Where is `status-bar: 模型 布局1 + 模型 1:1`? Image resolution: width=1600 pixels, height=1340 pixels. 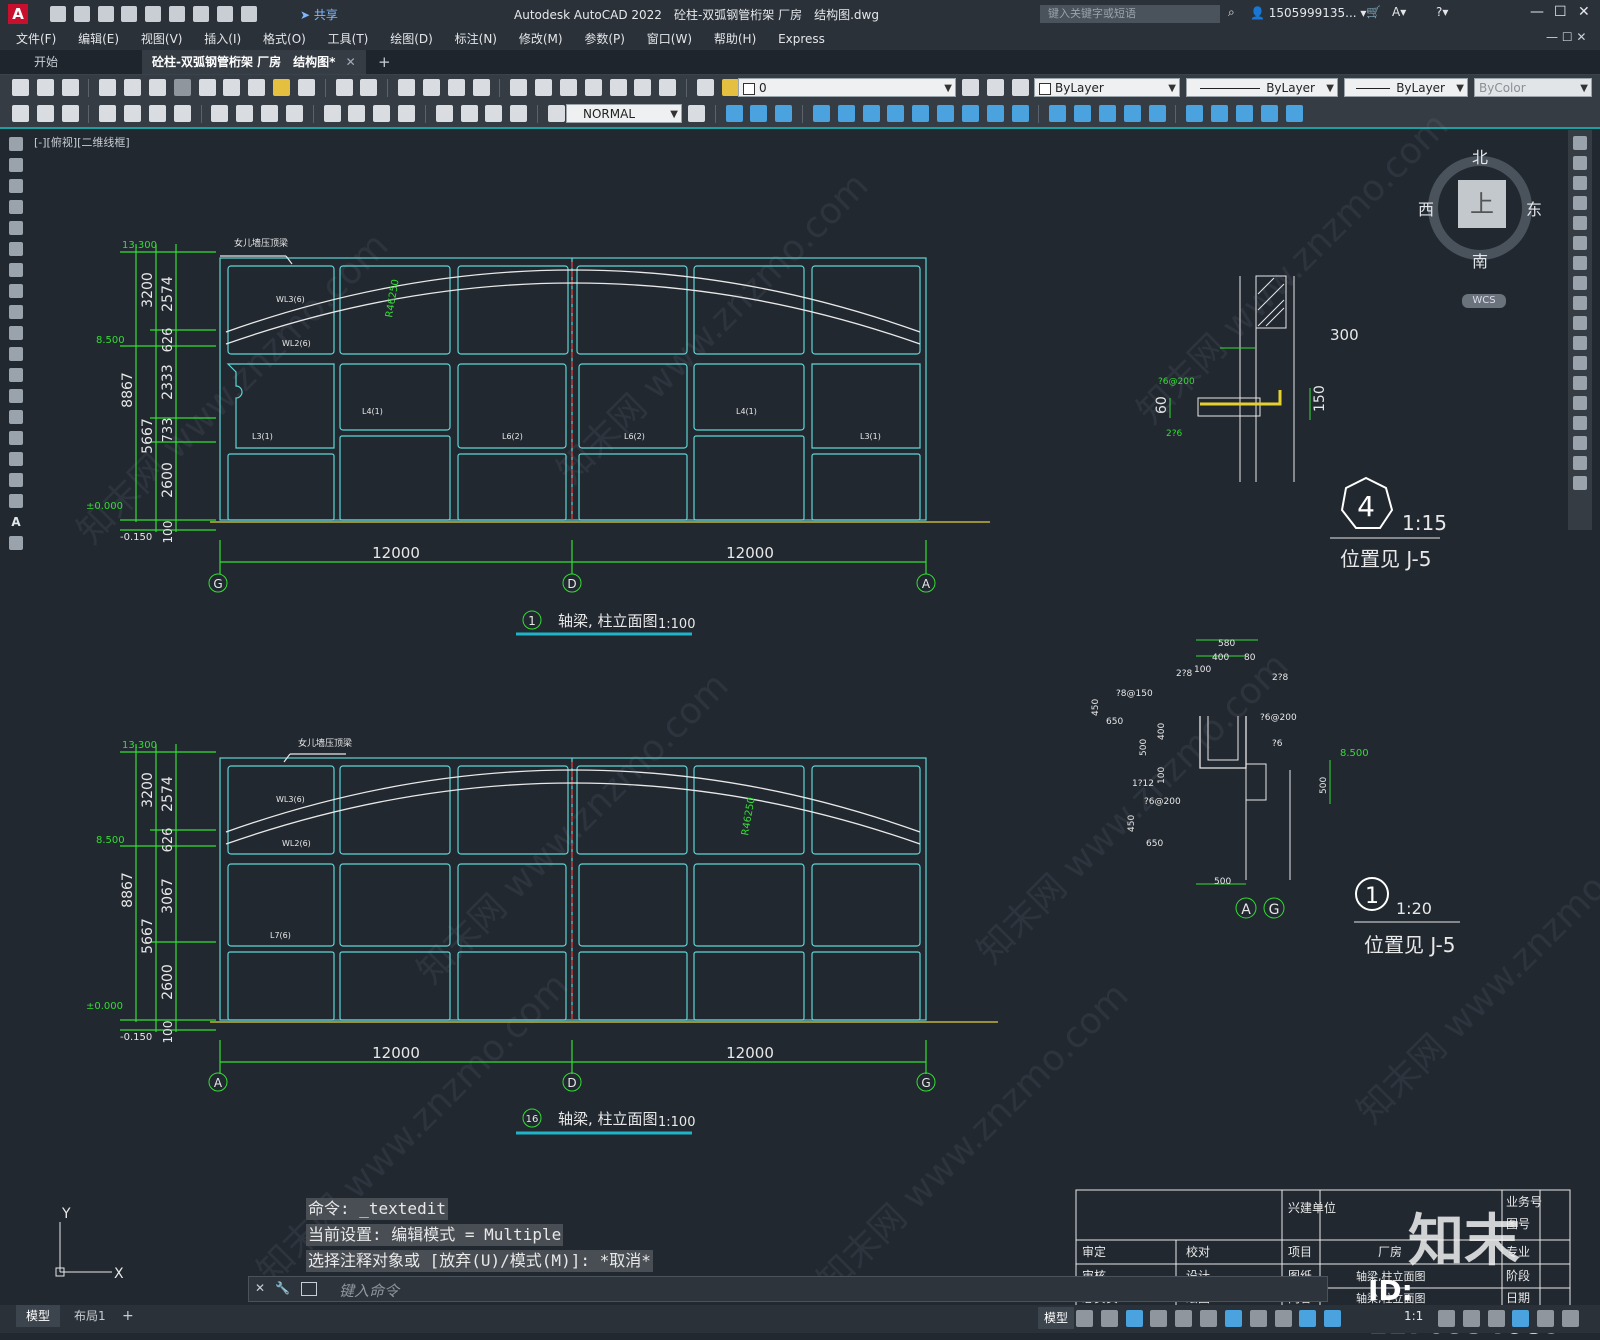 status-bar: 模型 布局1 + 模型 1:1 is located at coordinates (800, 1319).